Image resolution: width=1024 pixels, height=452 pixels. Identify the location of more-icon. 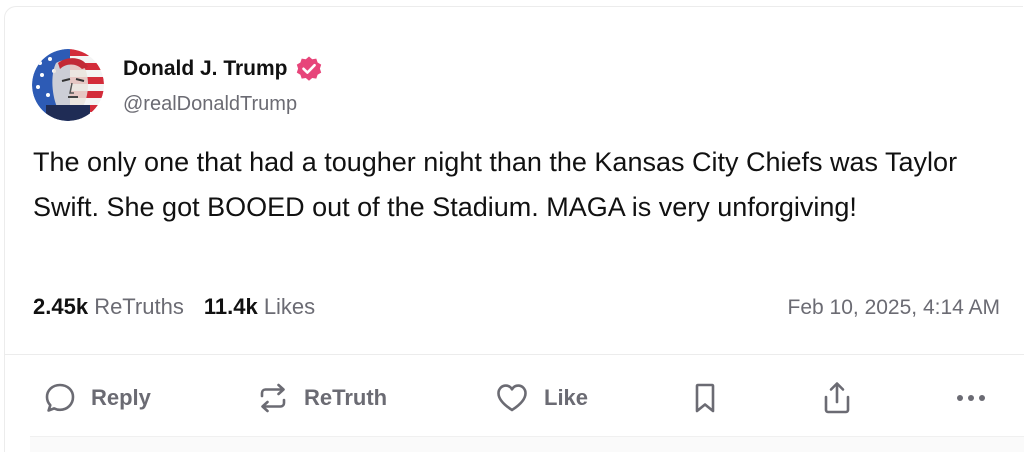
(971, 398).